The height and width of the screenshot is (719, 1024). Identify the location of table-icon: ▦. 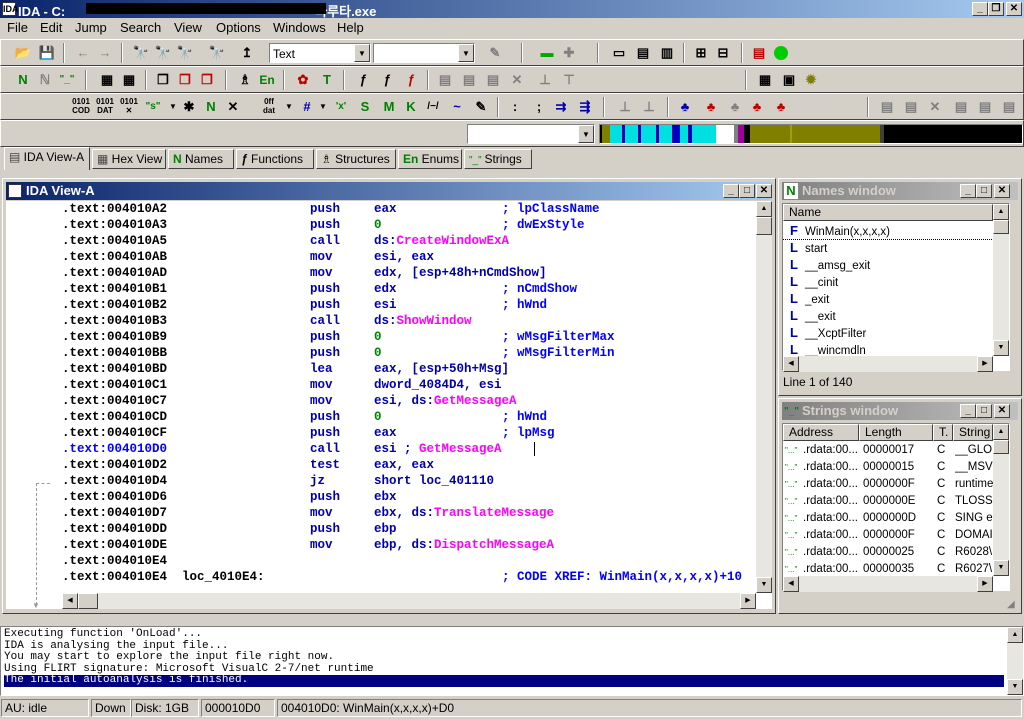
(129, 80).